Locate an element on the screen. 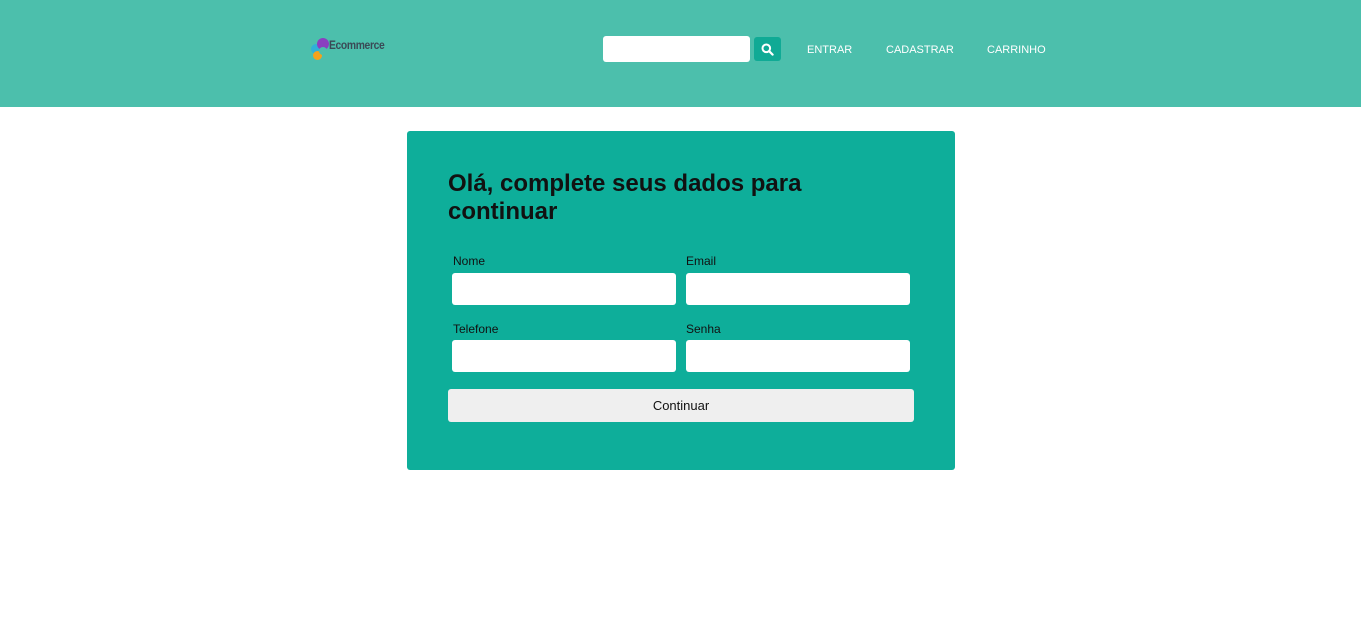 The image size is (1361, 621). email-label: Email is located at coordinates (701, 261).